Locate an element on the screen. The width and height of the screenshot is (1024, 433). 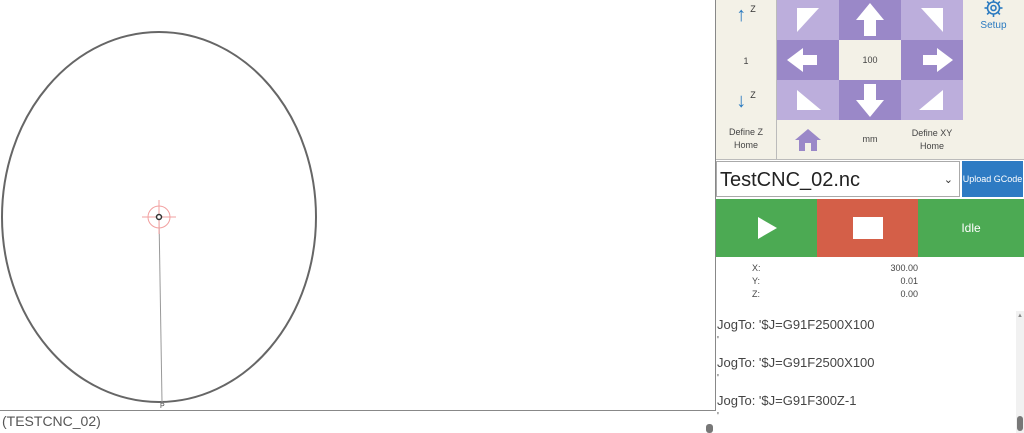
jog-up-left-button is located at coordinates (808, 20).